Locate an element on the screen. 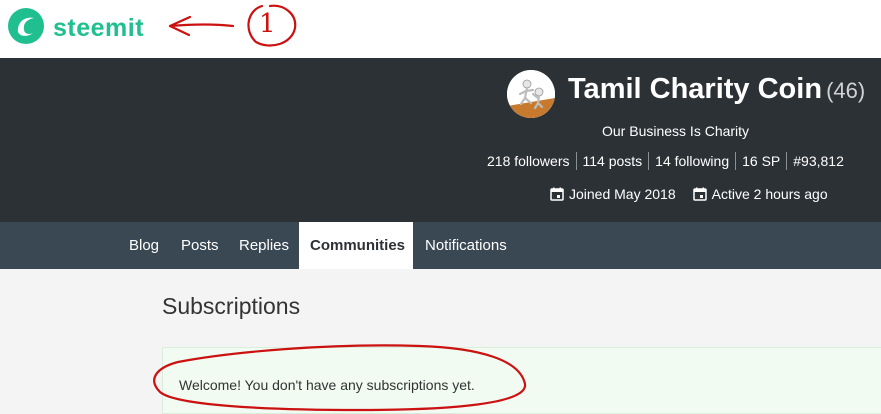 The width and height of the screenshot is (881, 414). posts-count: 114 posts is located at coordinates (612, 161).